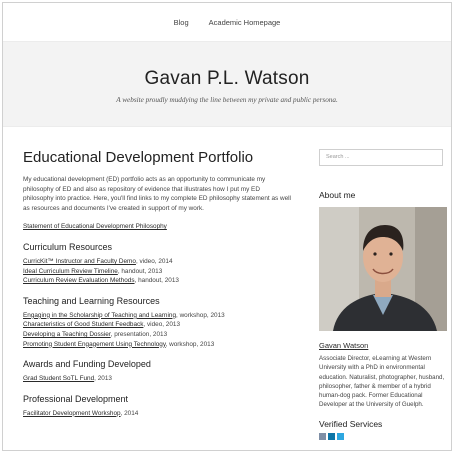  I want to click on portrait-illustration, so click(383, 269).